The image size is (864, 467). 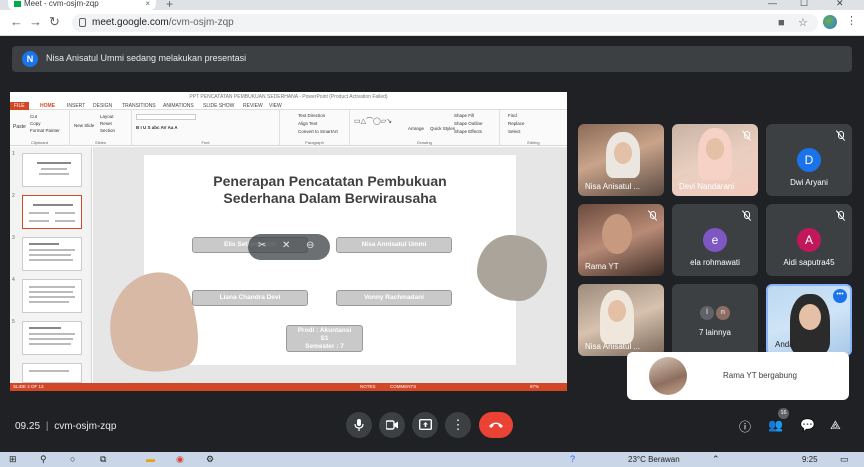 I want to click on present-button, so click(x=425, y=425).